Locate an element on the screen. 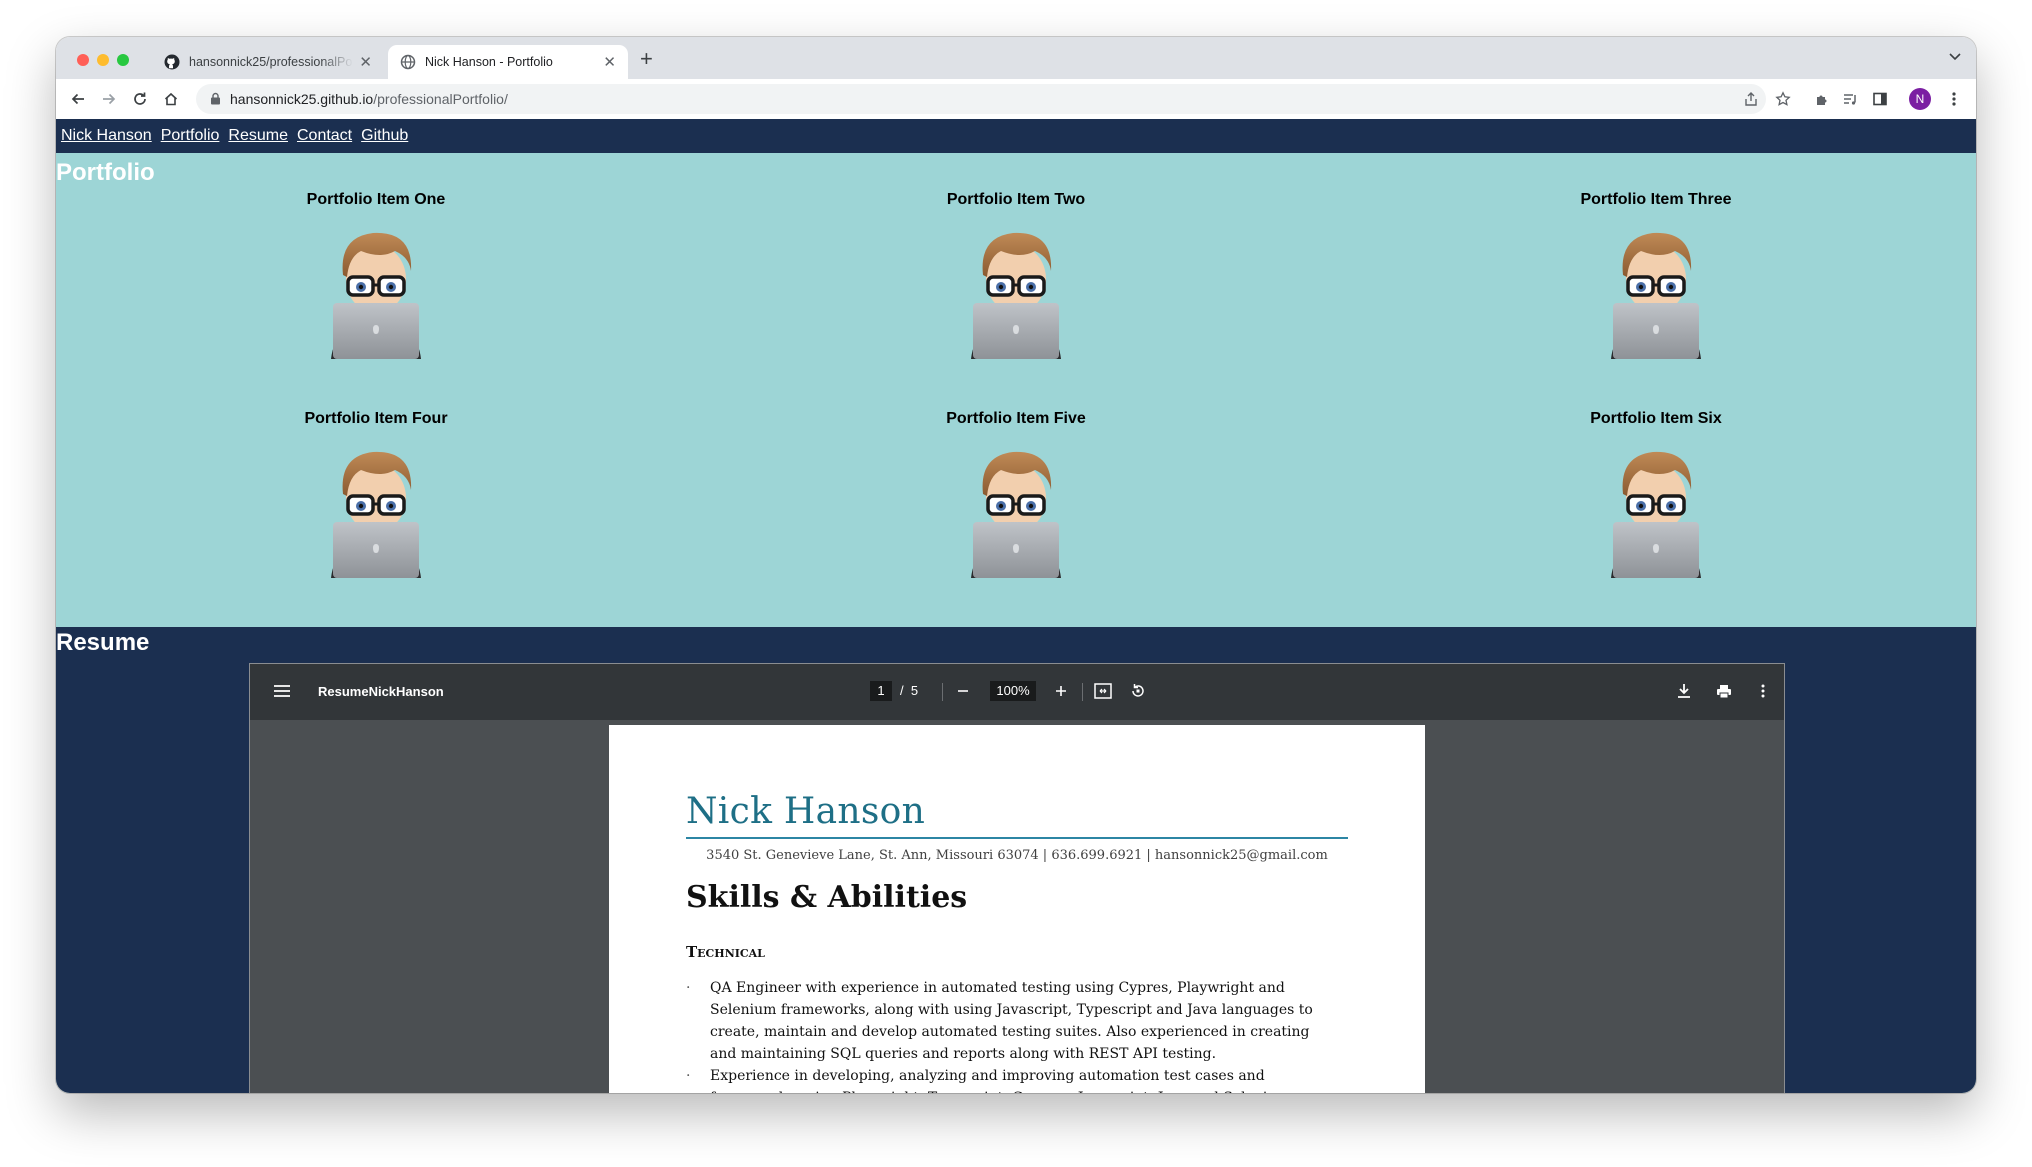 This screenshot has width=2032, height=1167. close-window-button is located at coordinates (83, 60).